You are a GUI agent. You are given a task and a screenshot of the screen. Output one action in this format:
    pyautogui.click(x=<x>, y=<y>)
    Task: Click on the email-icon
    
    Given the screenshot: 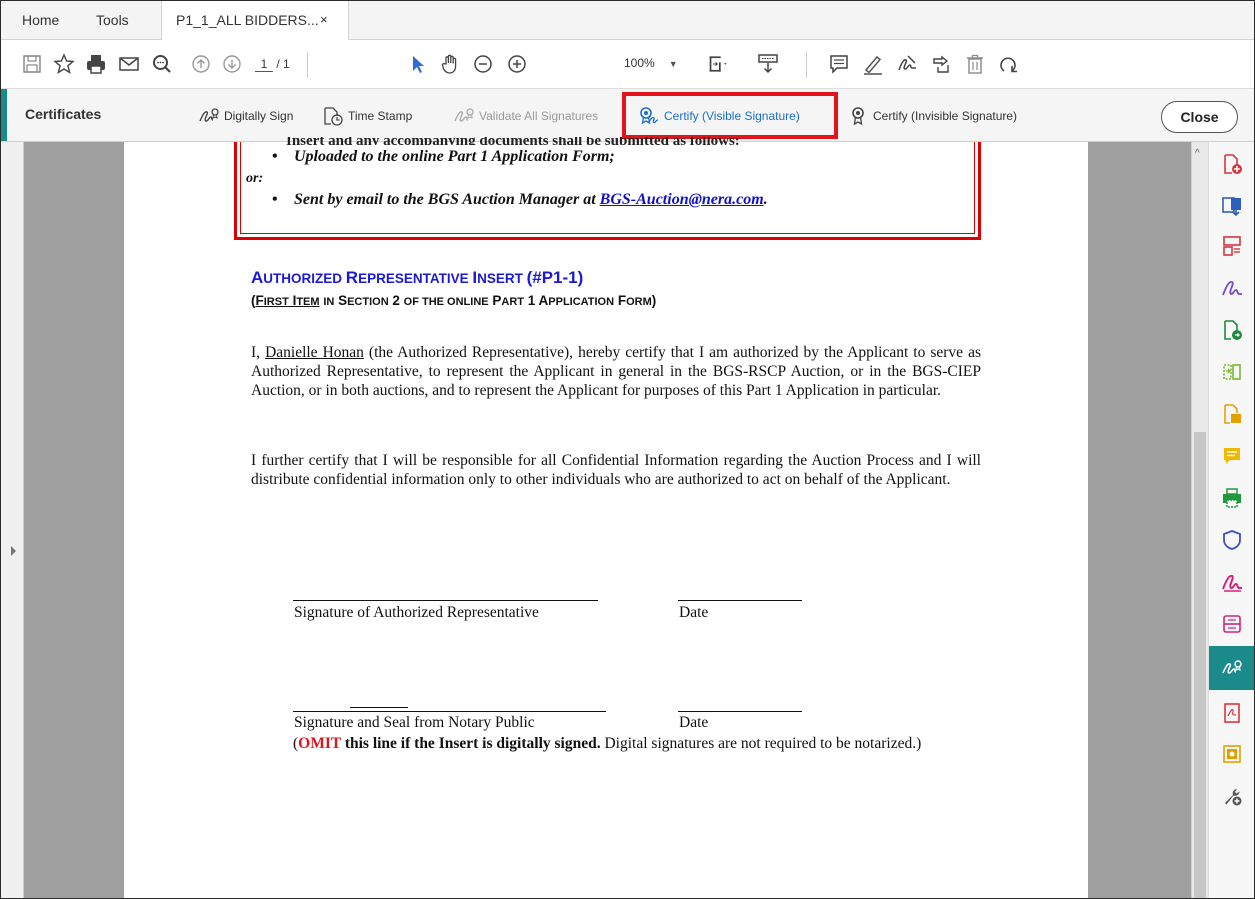 What is the action you would take?
    pyautogui.click(x=129, y=64)
    